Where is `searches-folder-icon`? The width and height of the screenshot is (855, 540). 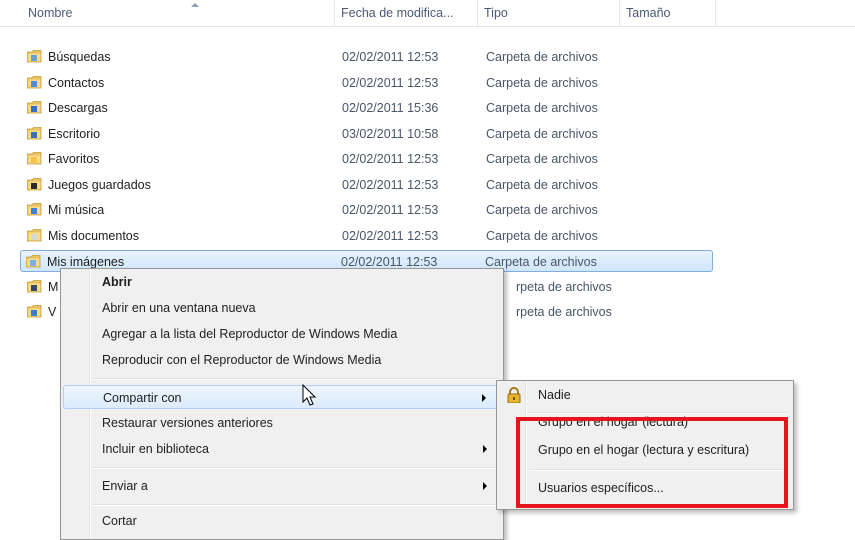
searches-folder-icon is located at coordinates (34, 56).